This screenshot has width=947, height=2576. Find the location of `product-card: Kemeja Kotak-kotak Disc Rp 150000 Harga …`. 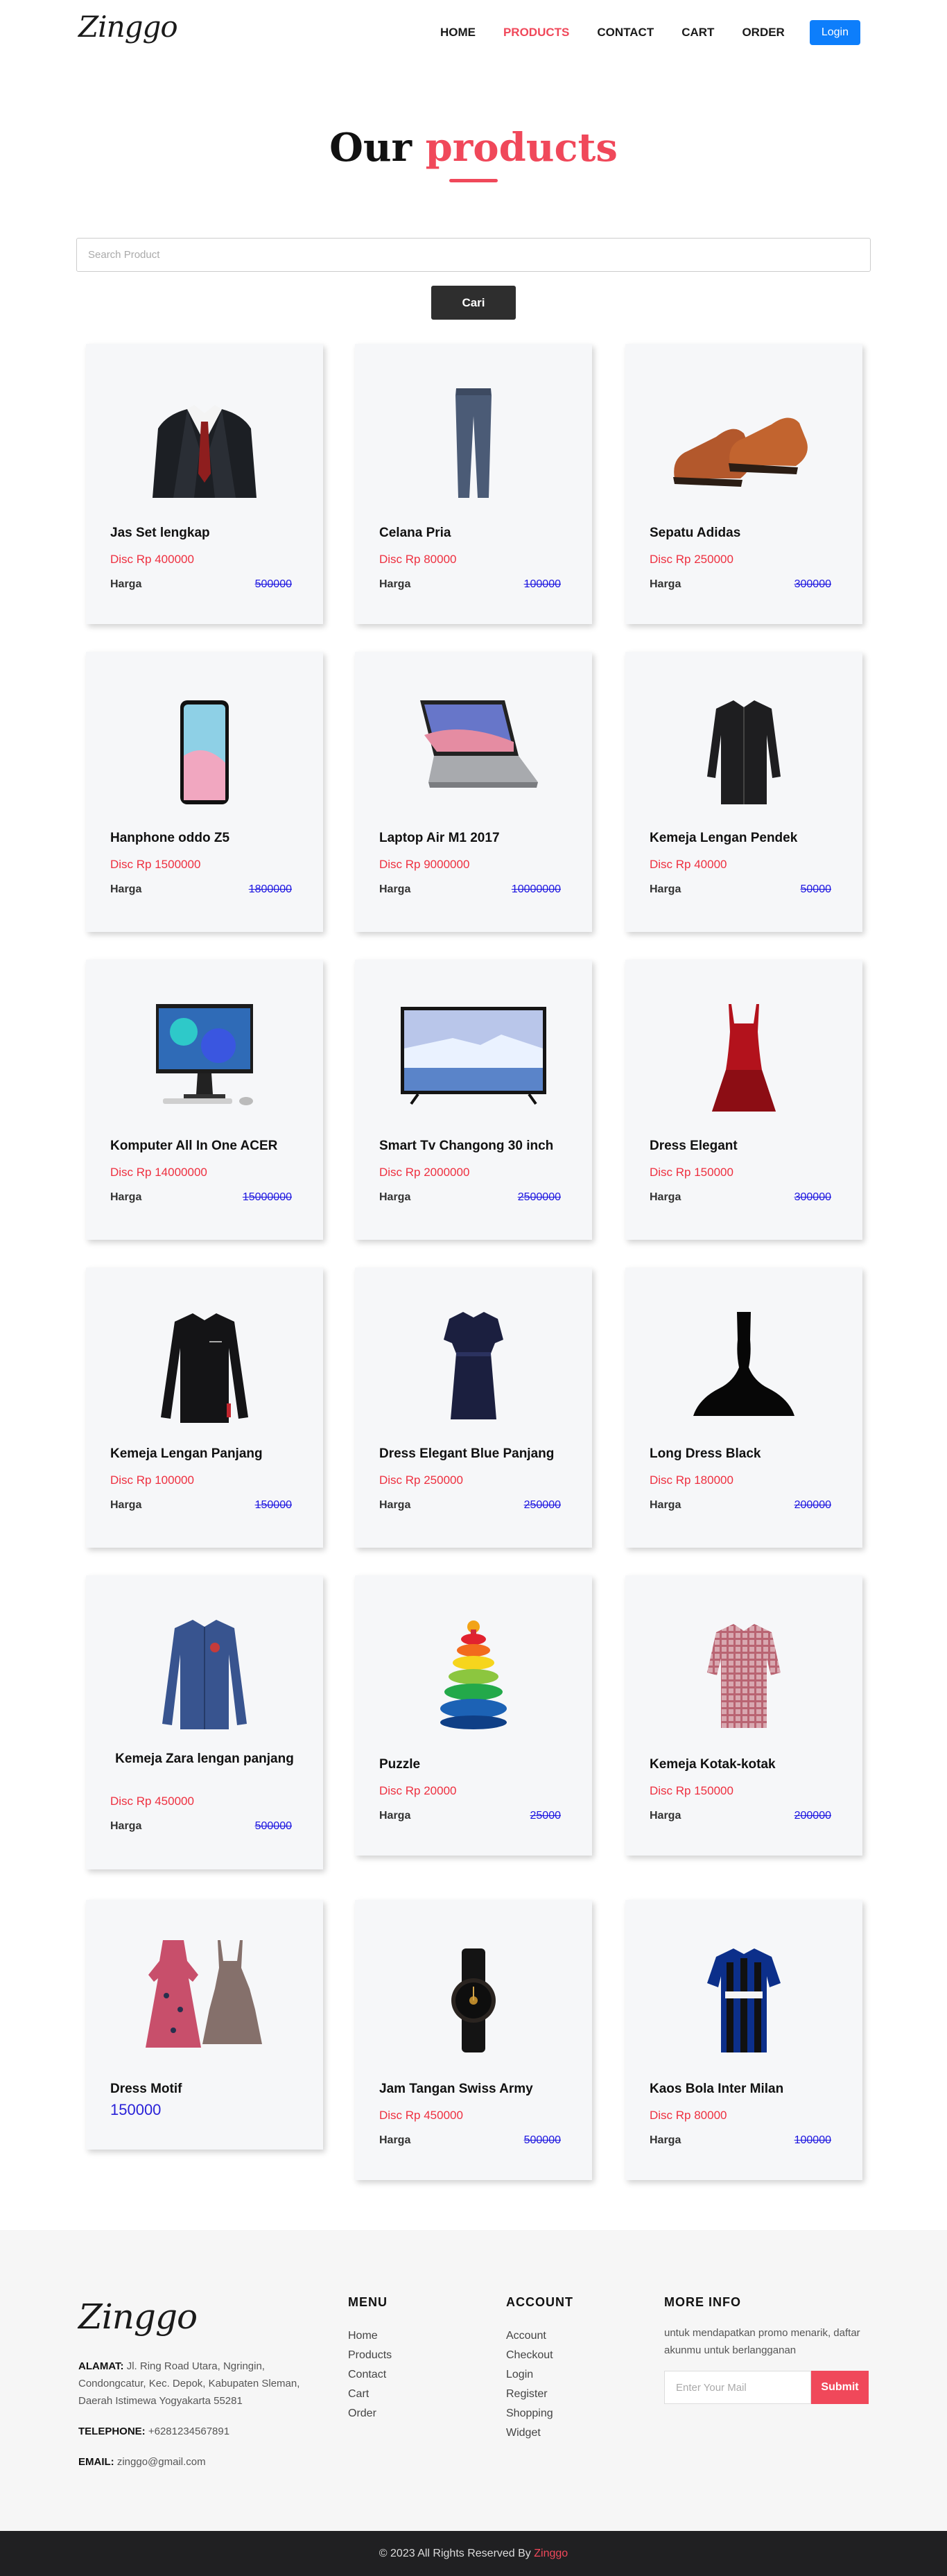

product-card: Kemeja Kotak-kotak Disc Rp 150000 Harga … is located at coordinates (743, 1715).